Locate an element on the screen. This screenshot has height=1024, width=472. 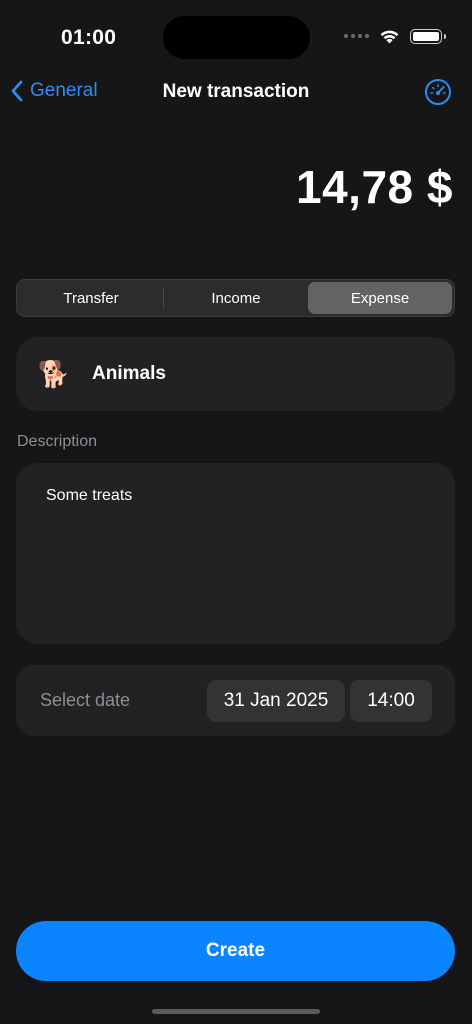
status-icons is located at coordinates (395, 36).